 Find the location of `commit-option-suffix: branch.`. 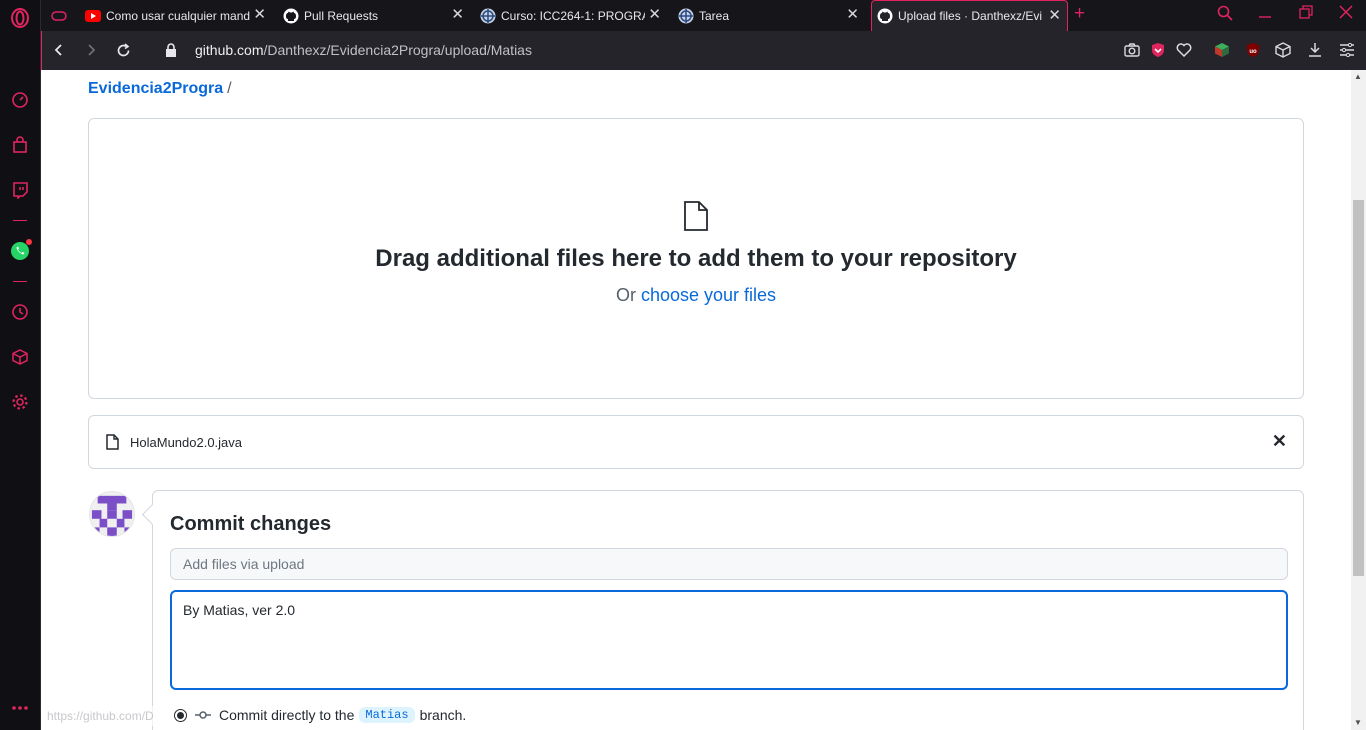

commit-option-suffix: branch. is located at coordinates (443, 715).